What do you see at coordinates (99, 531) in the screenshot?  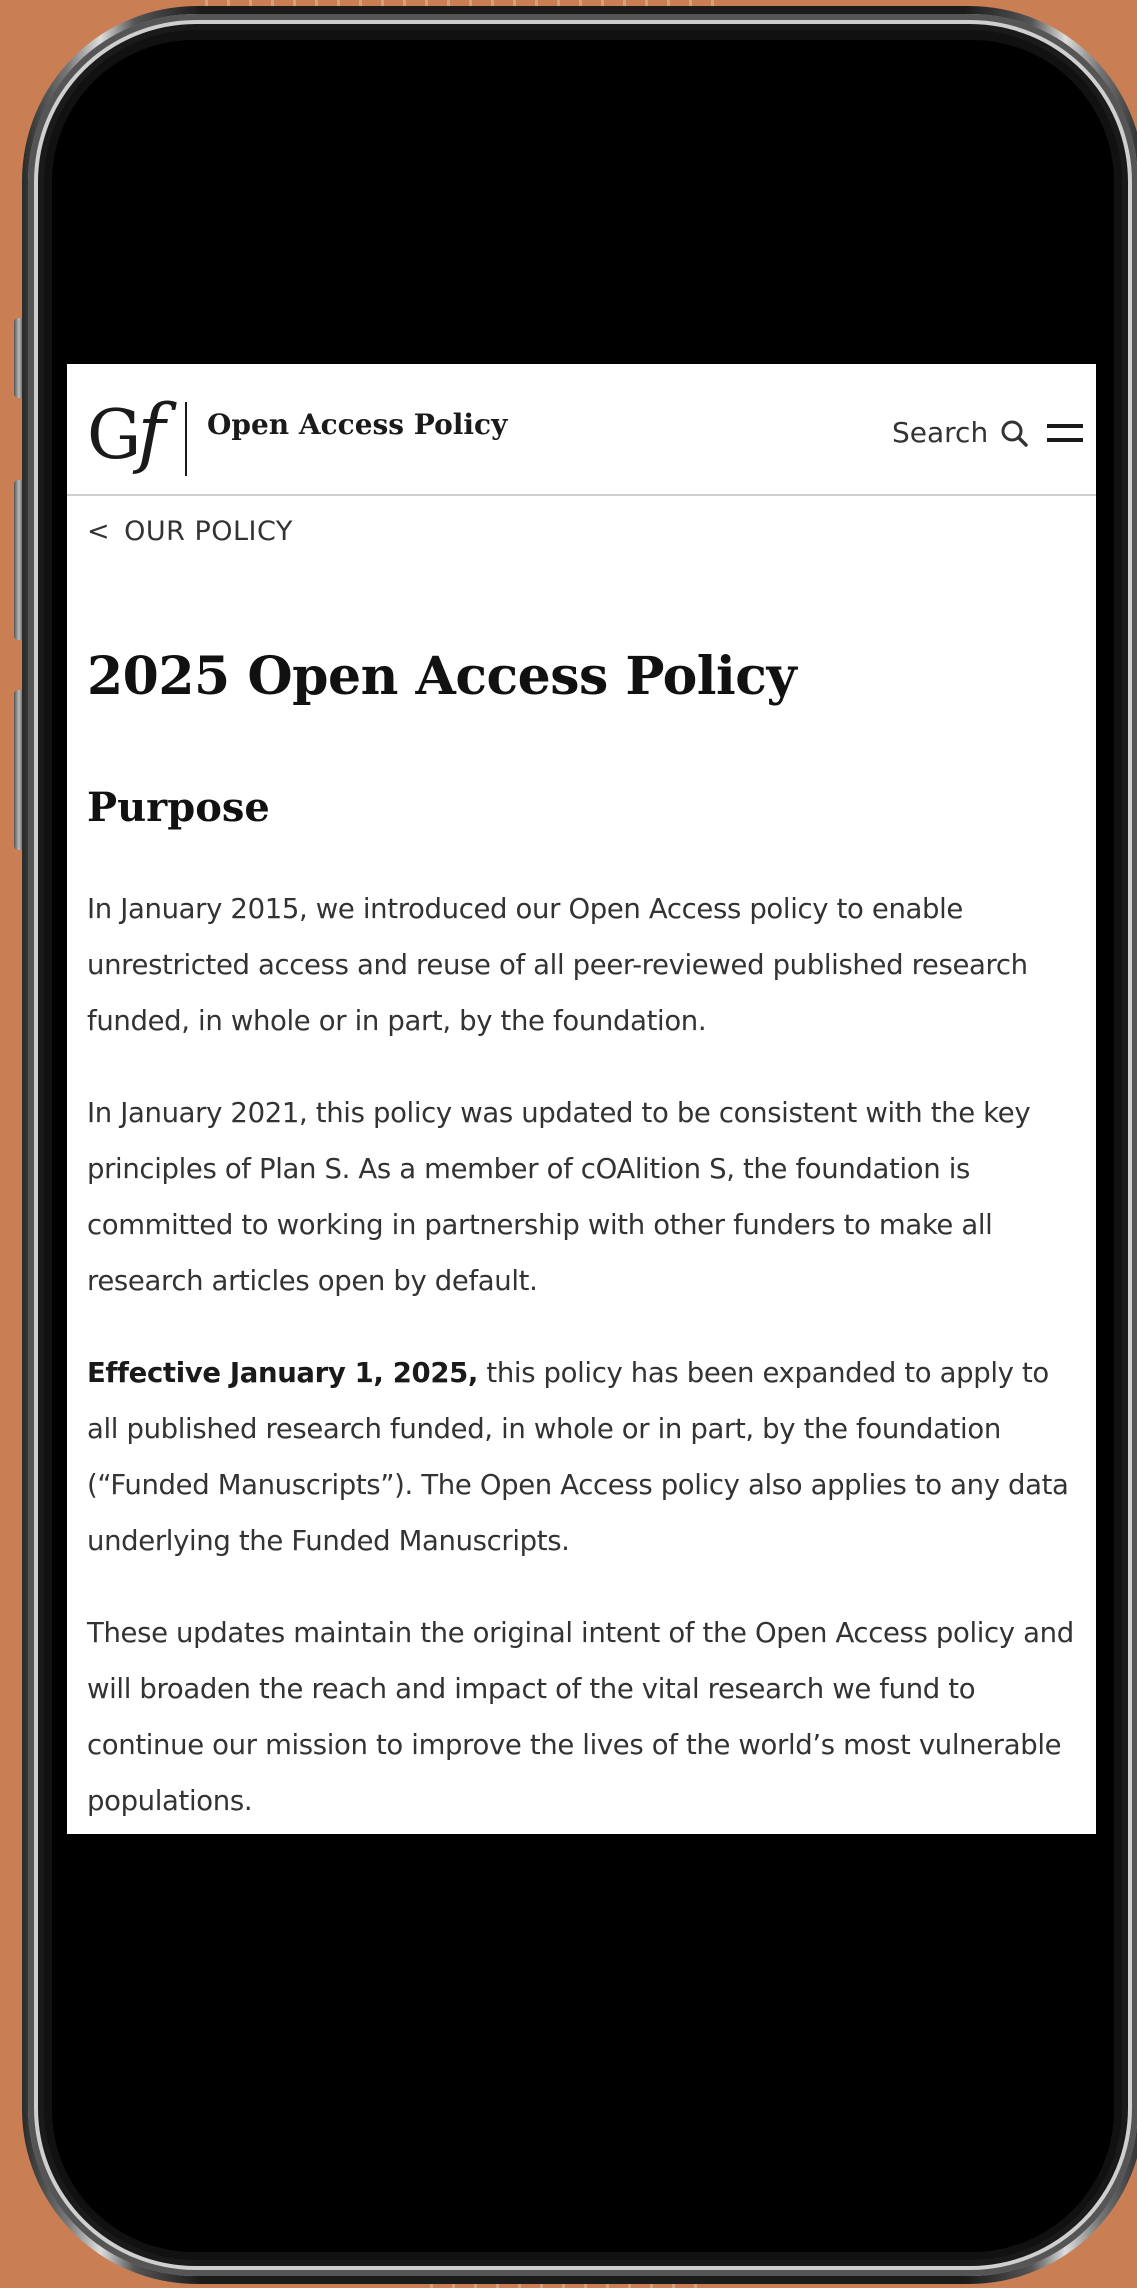 I see `chevron-left-icon: <` at bounding box center [99, 531].